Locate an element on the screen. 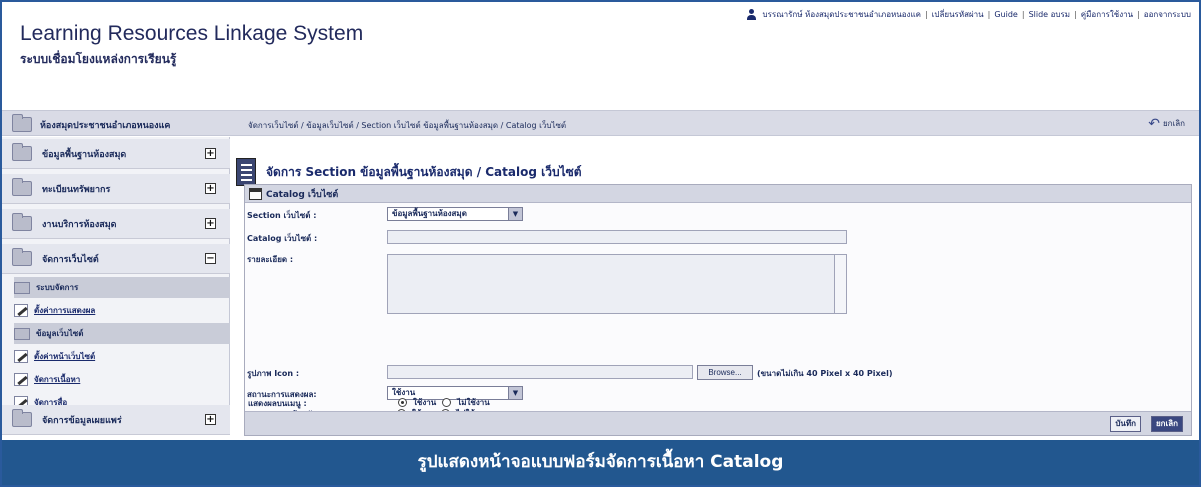 The height and width of the screenshot is (487, 1201). icon-label: รูปภาพ Icon : is located at coordinates (273, 373).